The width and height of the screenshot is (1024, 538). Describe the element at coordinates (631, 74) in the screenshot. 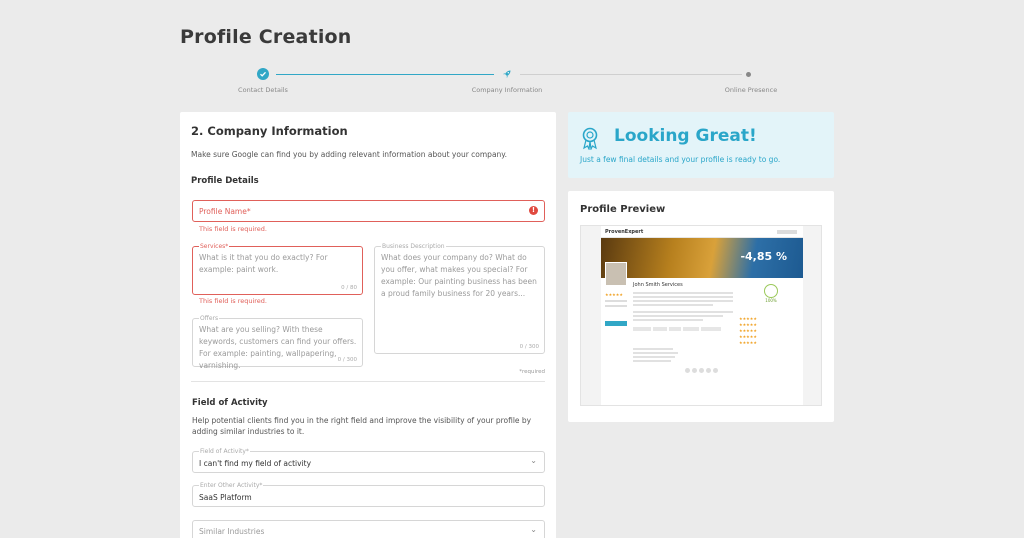

I see `stepper-line-pending` at that location.